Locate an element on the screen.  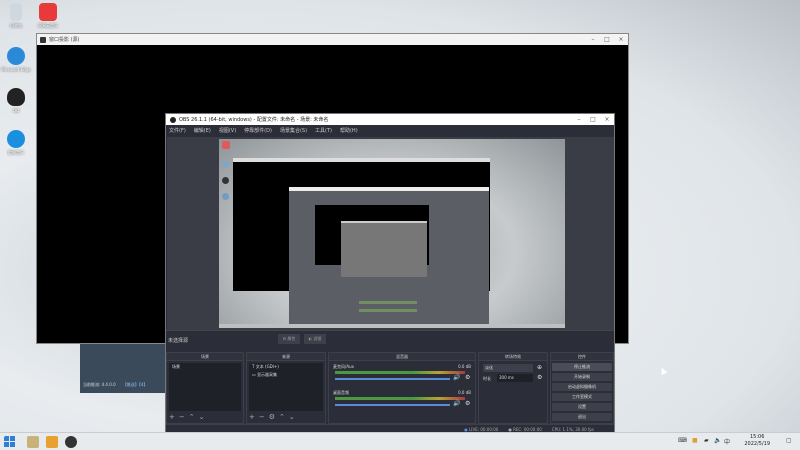
text-source-icon: T is located at coordinates (253, 366).